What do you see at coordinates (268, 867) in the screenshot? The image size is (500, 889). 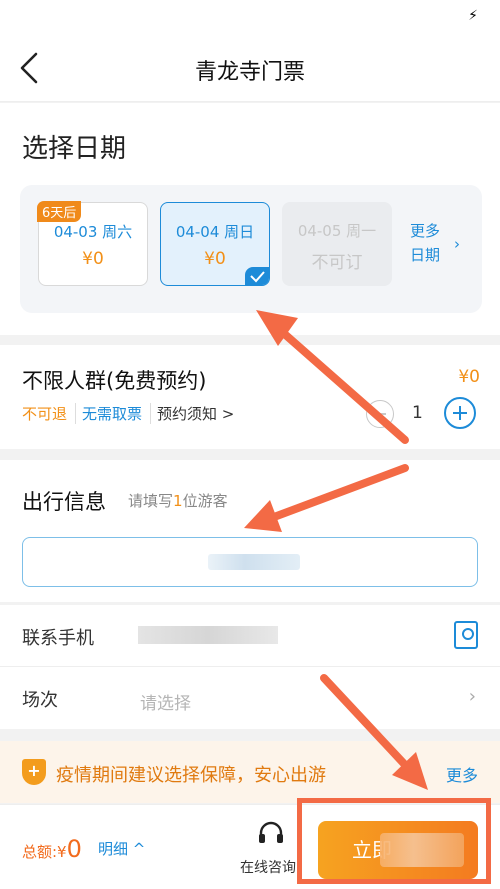 I see `online-consult-label: 在线咨询` at bounding box center [268, 867].